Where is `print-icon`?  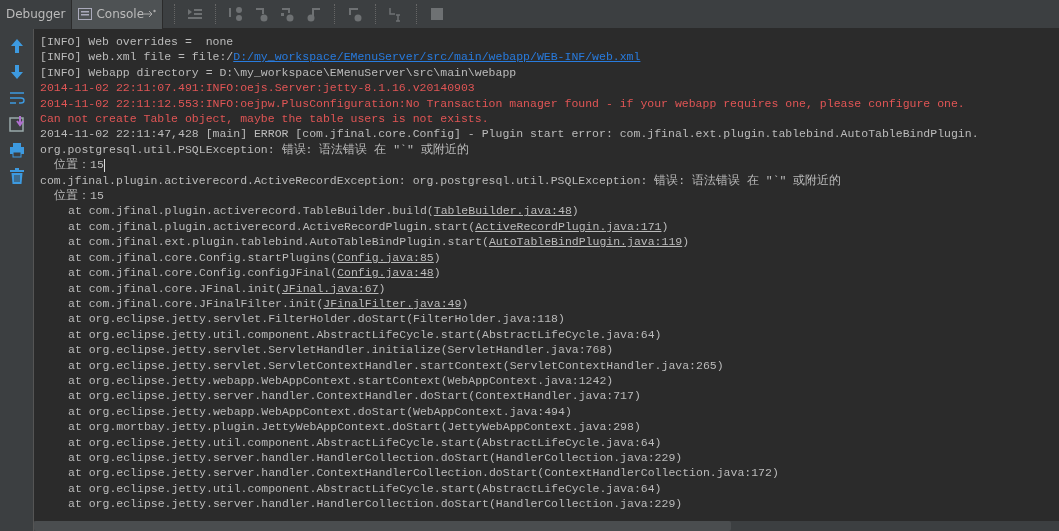 print-icon is located at coordinates (16, 150).